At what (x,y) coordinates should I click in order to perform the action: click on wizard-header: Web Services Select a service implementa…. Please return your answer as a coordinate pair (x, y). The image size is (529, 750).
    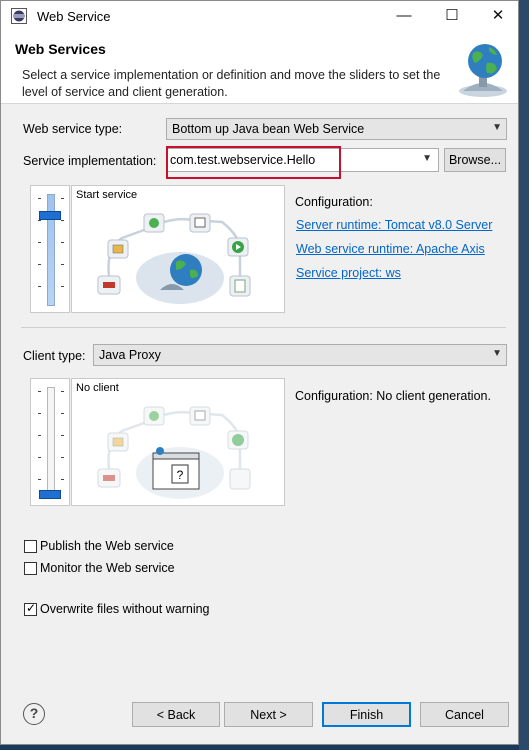
    Looking at the image, I should click on (259, 67).